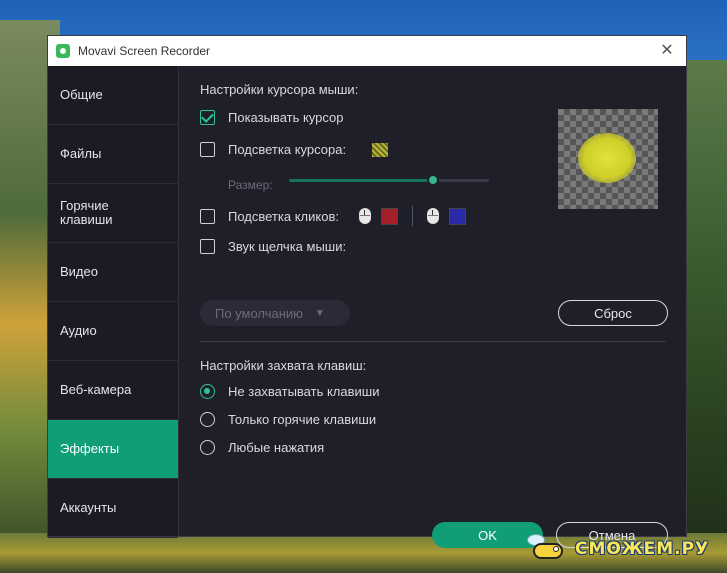  Describe the element at coordinates (432, 216) in the screenshot. I see `right-click-mouse-icon` at that location.